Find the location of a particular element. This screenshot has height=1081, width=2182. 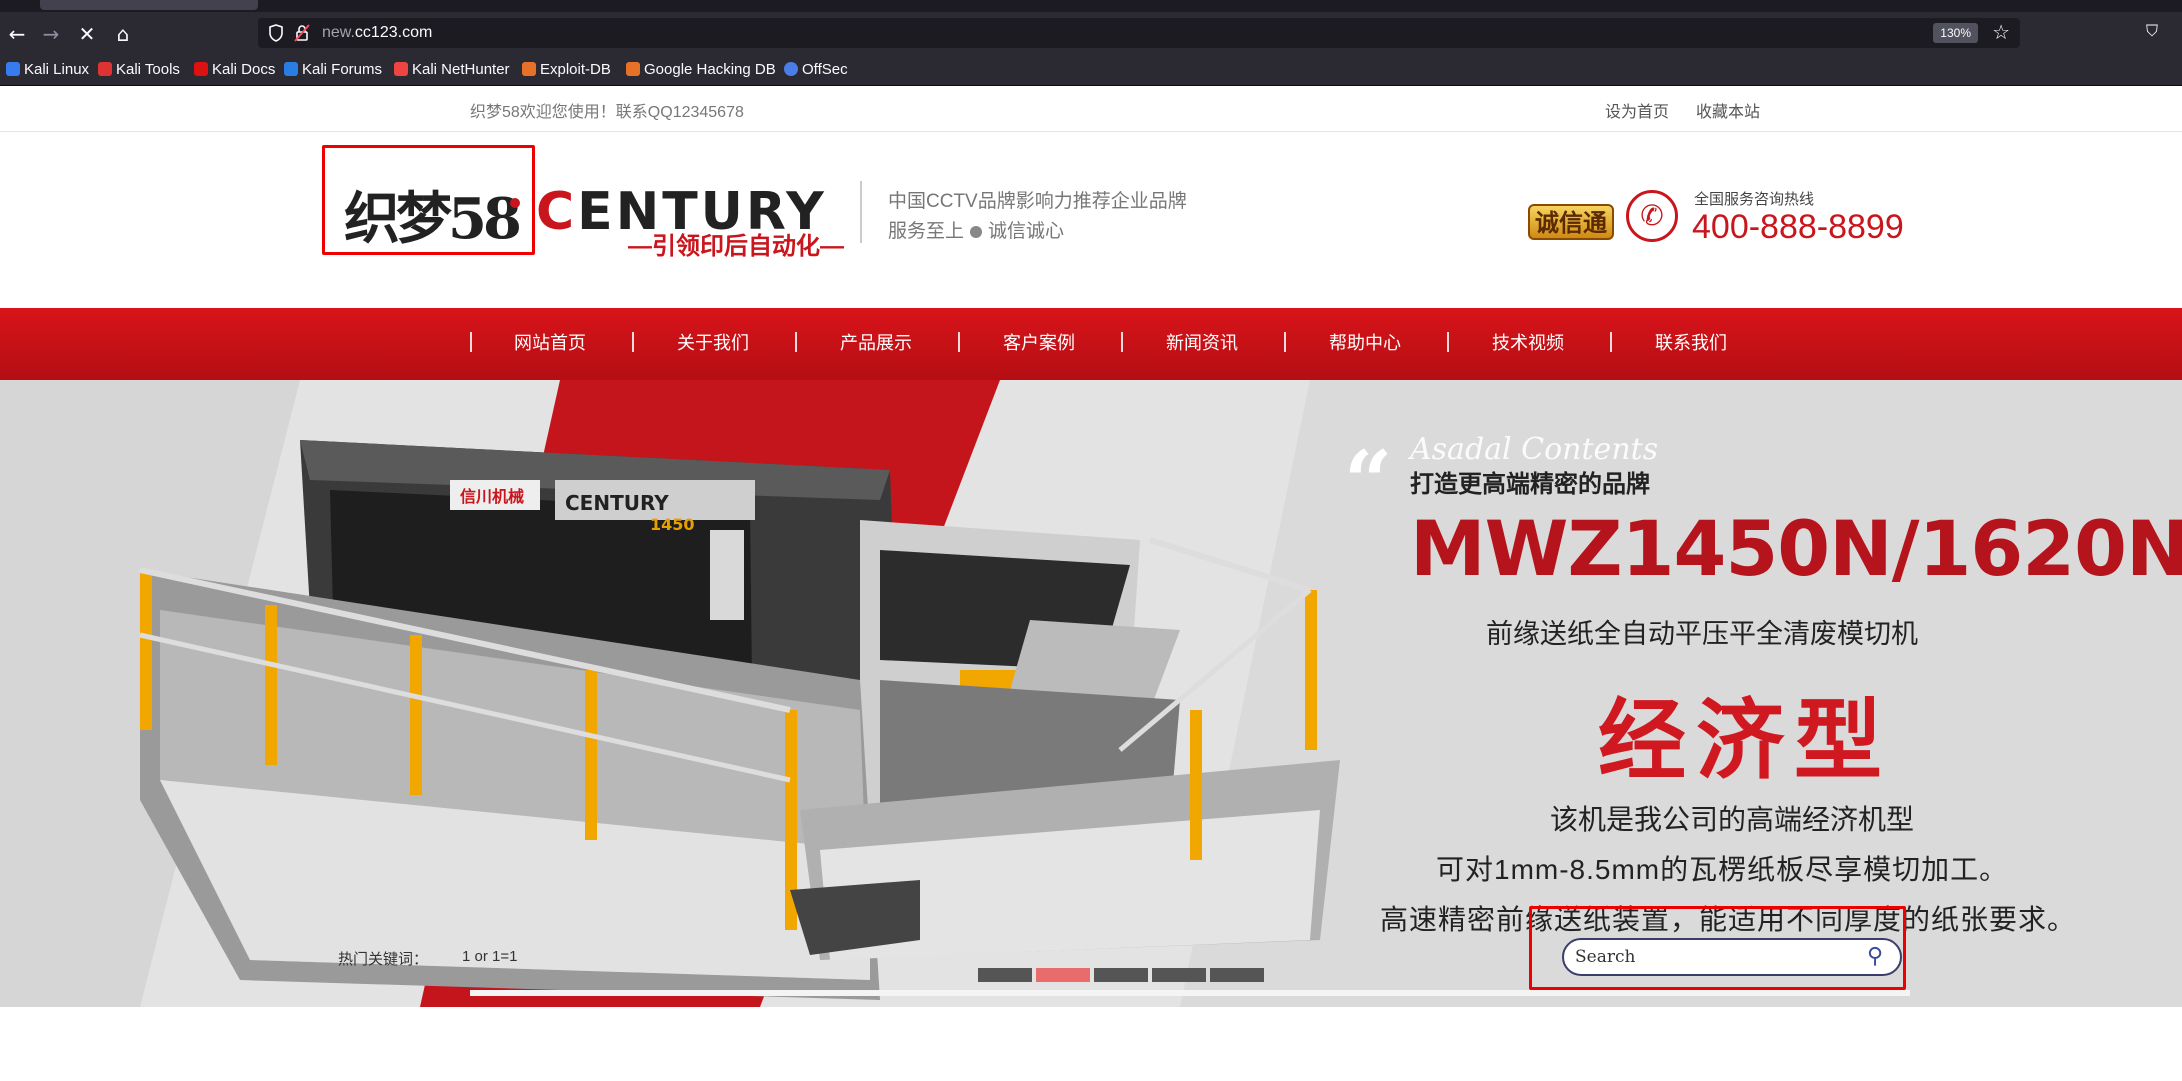

nav-item-home: 网站首页 is located at coordinates (550, 343).